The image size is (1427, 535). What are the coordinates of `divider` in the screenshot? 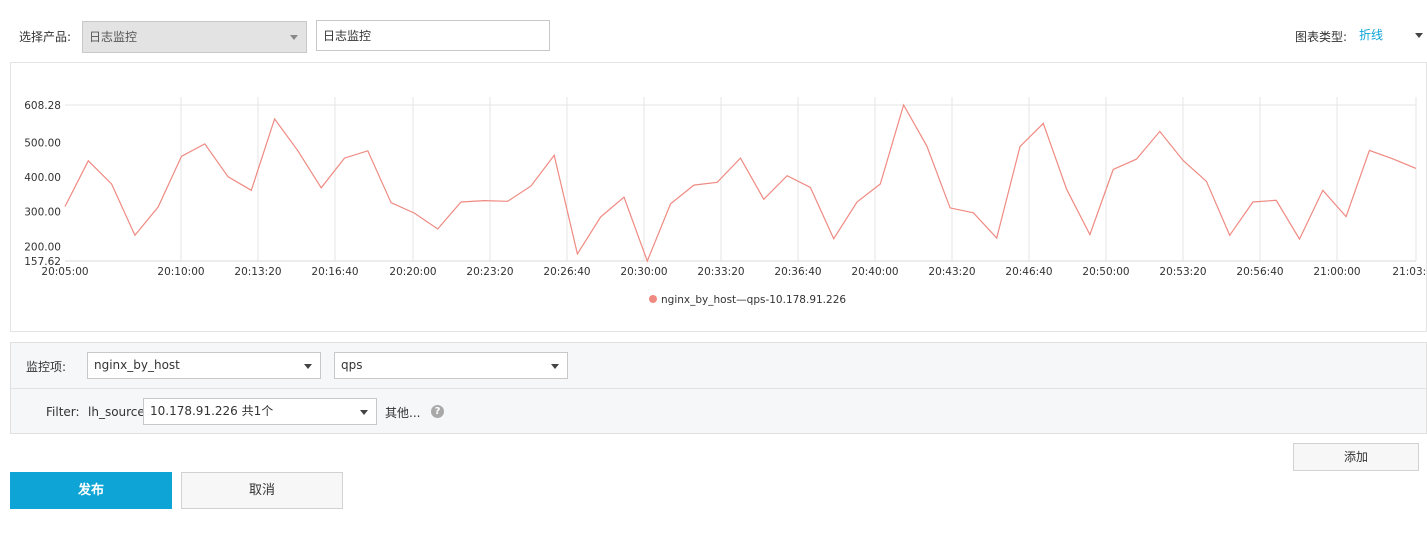 It's located at (719, 388).